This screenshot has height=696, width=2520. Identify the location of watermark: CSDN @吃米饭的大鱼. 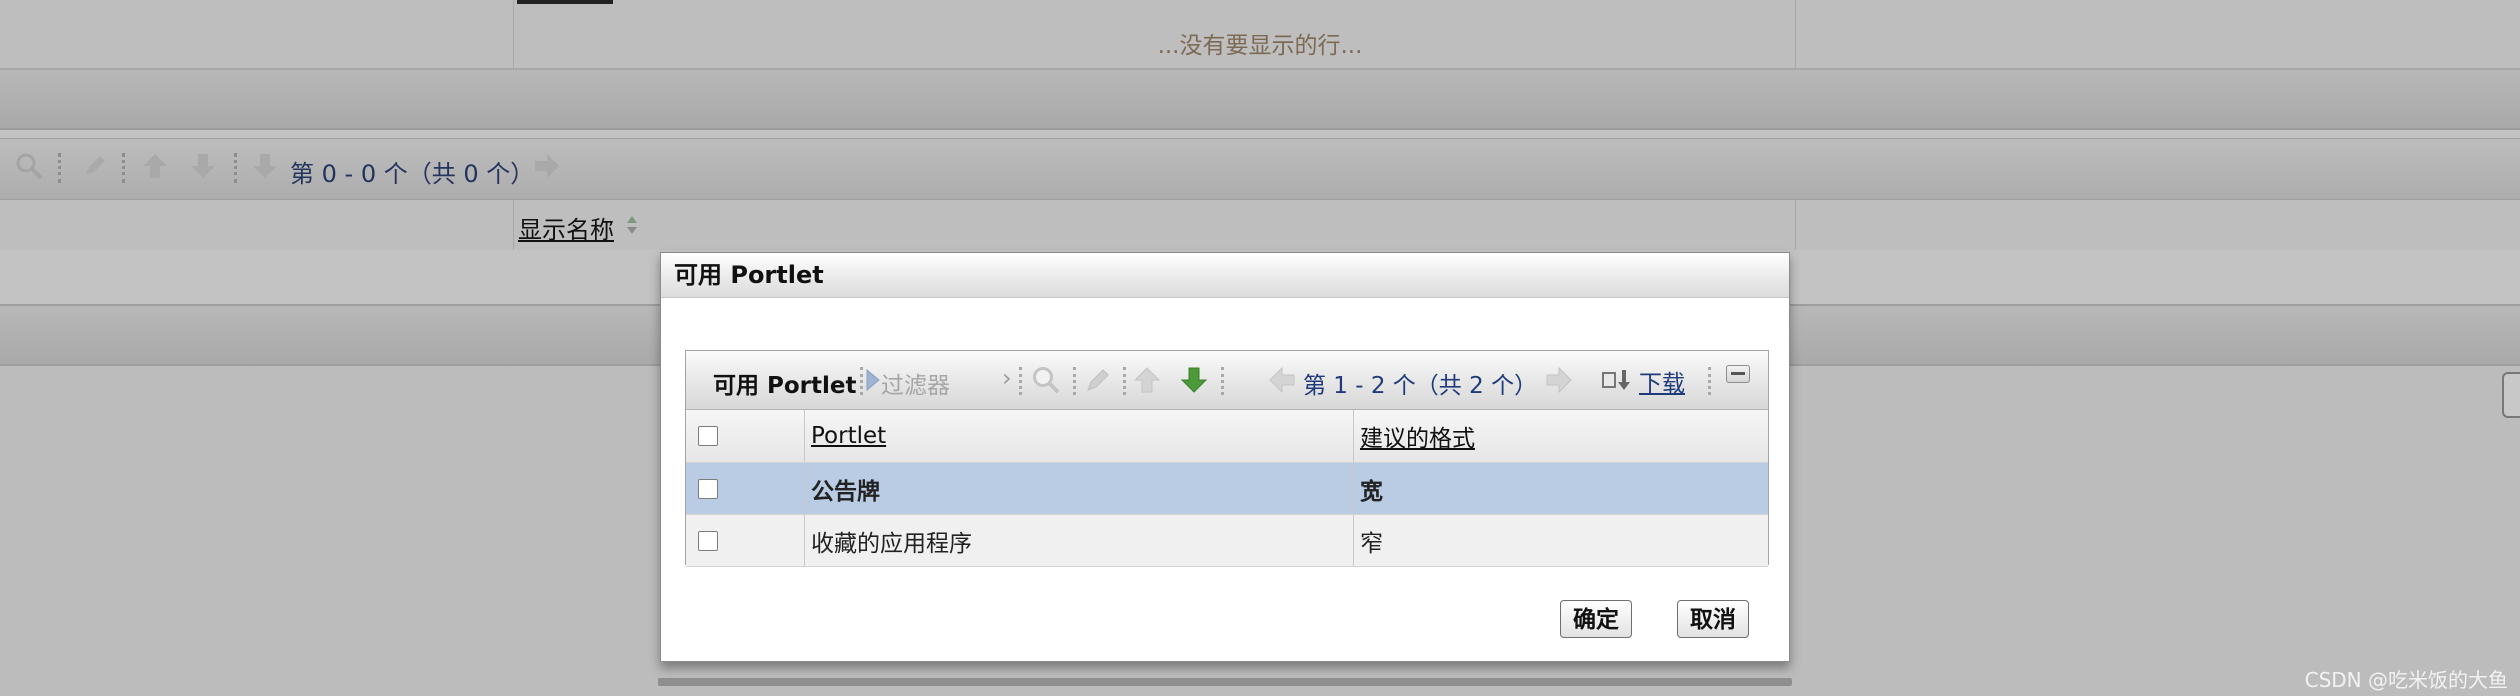
(2406, 680).